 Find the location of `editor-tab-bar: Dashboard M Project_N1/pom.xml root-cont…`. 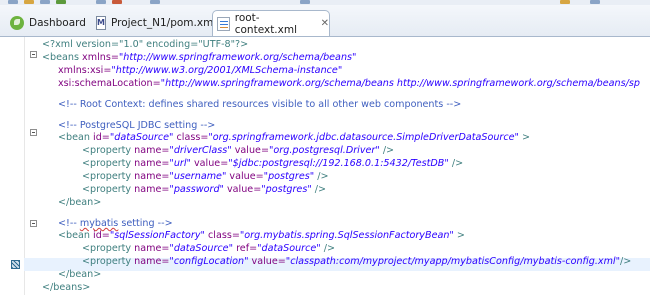

editor-tab-bar: Dashboard M Project_N1/pom.xml root-cont… is located at coordinates (325, 21).